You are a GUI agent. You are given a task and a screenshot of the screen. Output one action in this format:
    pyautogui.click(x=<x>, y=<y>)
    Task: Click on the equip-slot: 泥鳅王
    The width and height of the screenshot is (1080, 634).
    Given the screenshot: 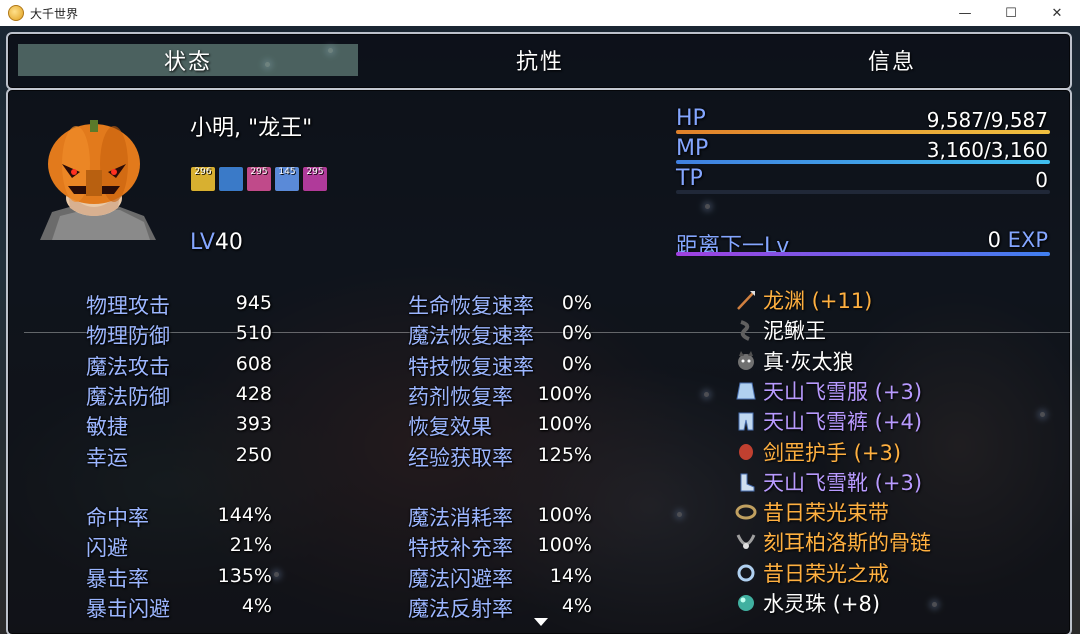 What is the action you would take?
    pyautogui.click(x=780, y=330)
    